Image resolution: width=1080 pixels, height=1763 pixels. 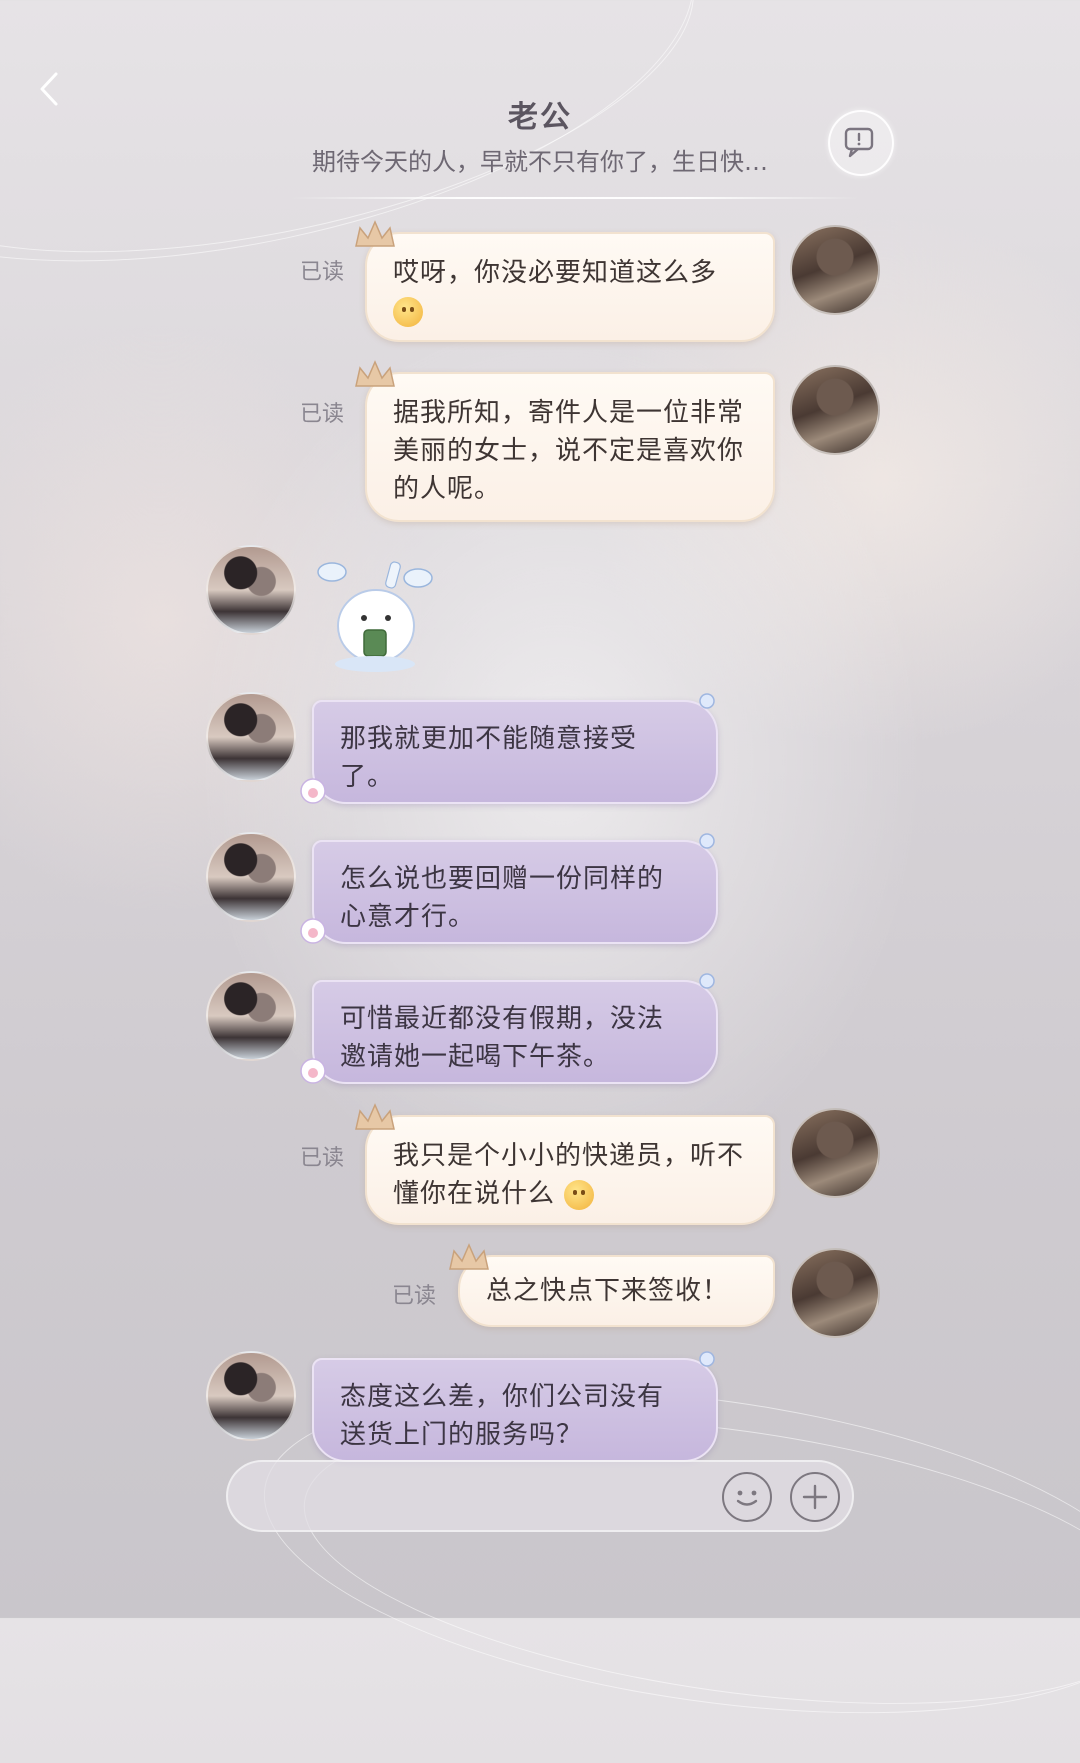 I want to click on incoming-message-bubble: 态度这么差，你们公司没有送货上门的服务吗？, so click(x=515, y=1410).